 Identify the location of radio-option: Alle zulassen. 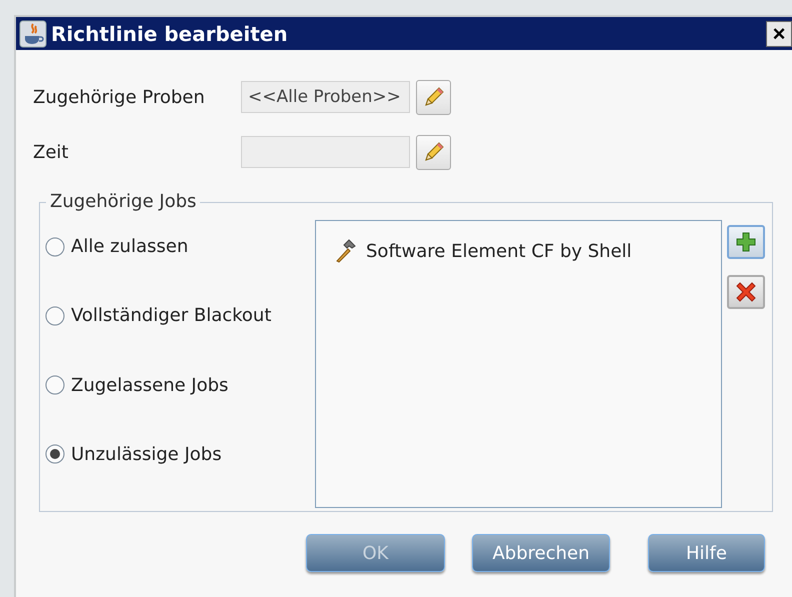
(180, 247).